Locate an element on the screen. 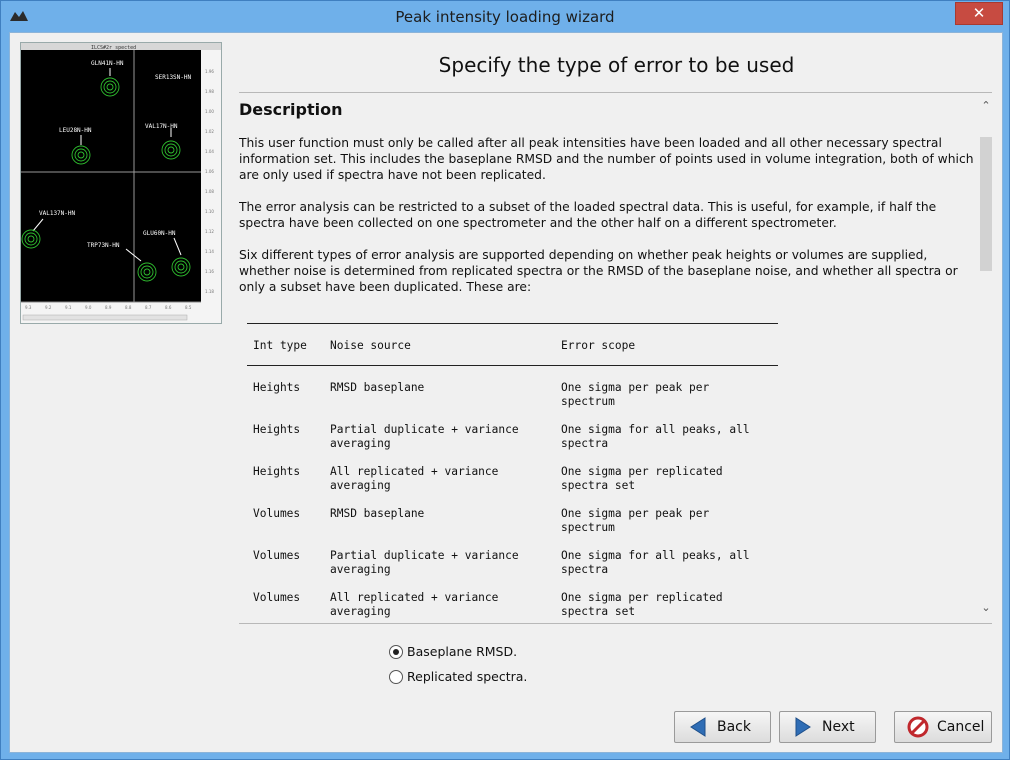 This screenshot has width=1010, height=760. cancel-button: Cancel is located at coordinates (943, 727).